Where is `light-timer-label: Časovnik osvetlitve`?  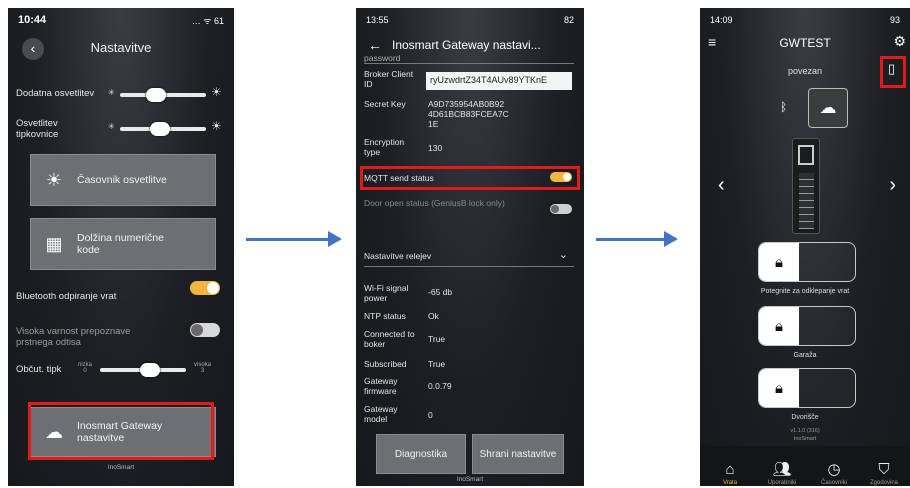 light-timer-label: Časovnik osvetlitve is located at coordinates (122, 180).